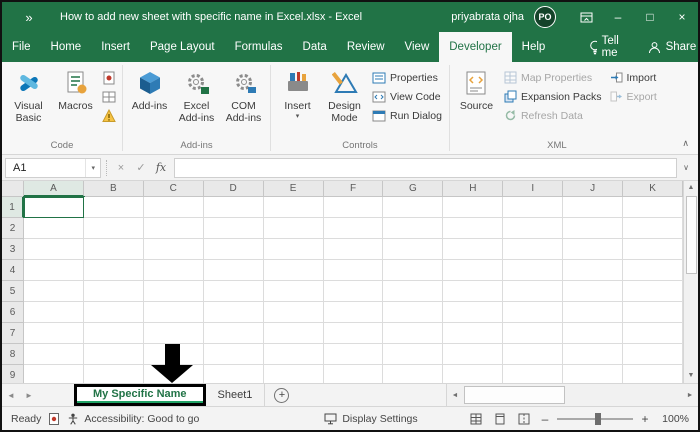  Describe the element at coordinates (455, 395) in the screenshot. I see `scroll-left-icon: ◄` at that location.